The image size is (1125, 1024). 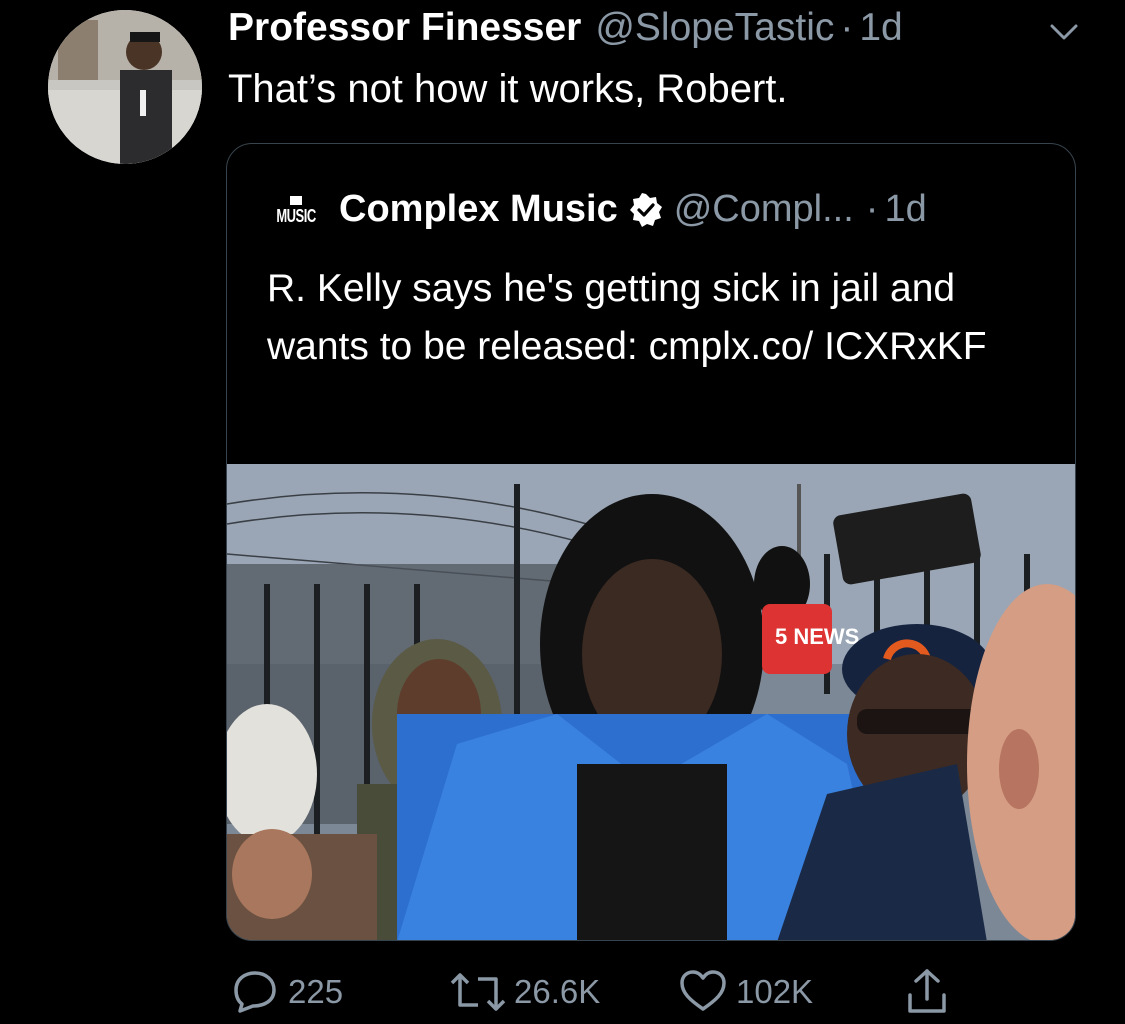 I want to click on tweet-text: That’s not how it works, Robert., so click(x=508, y=89).